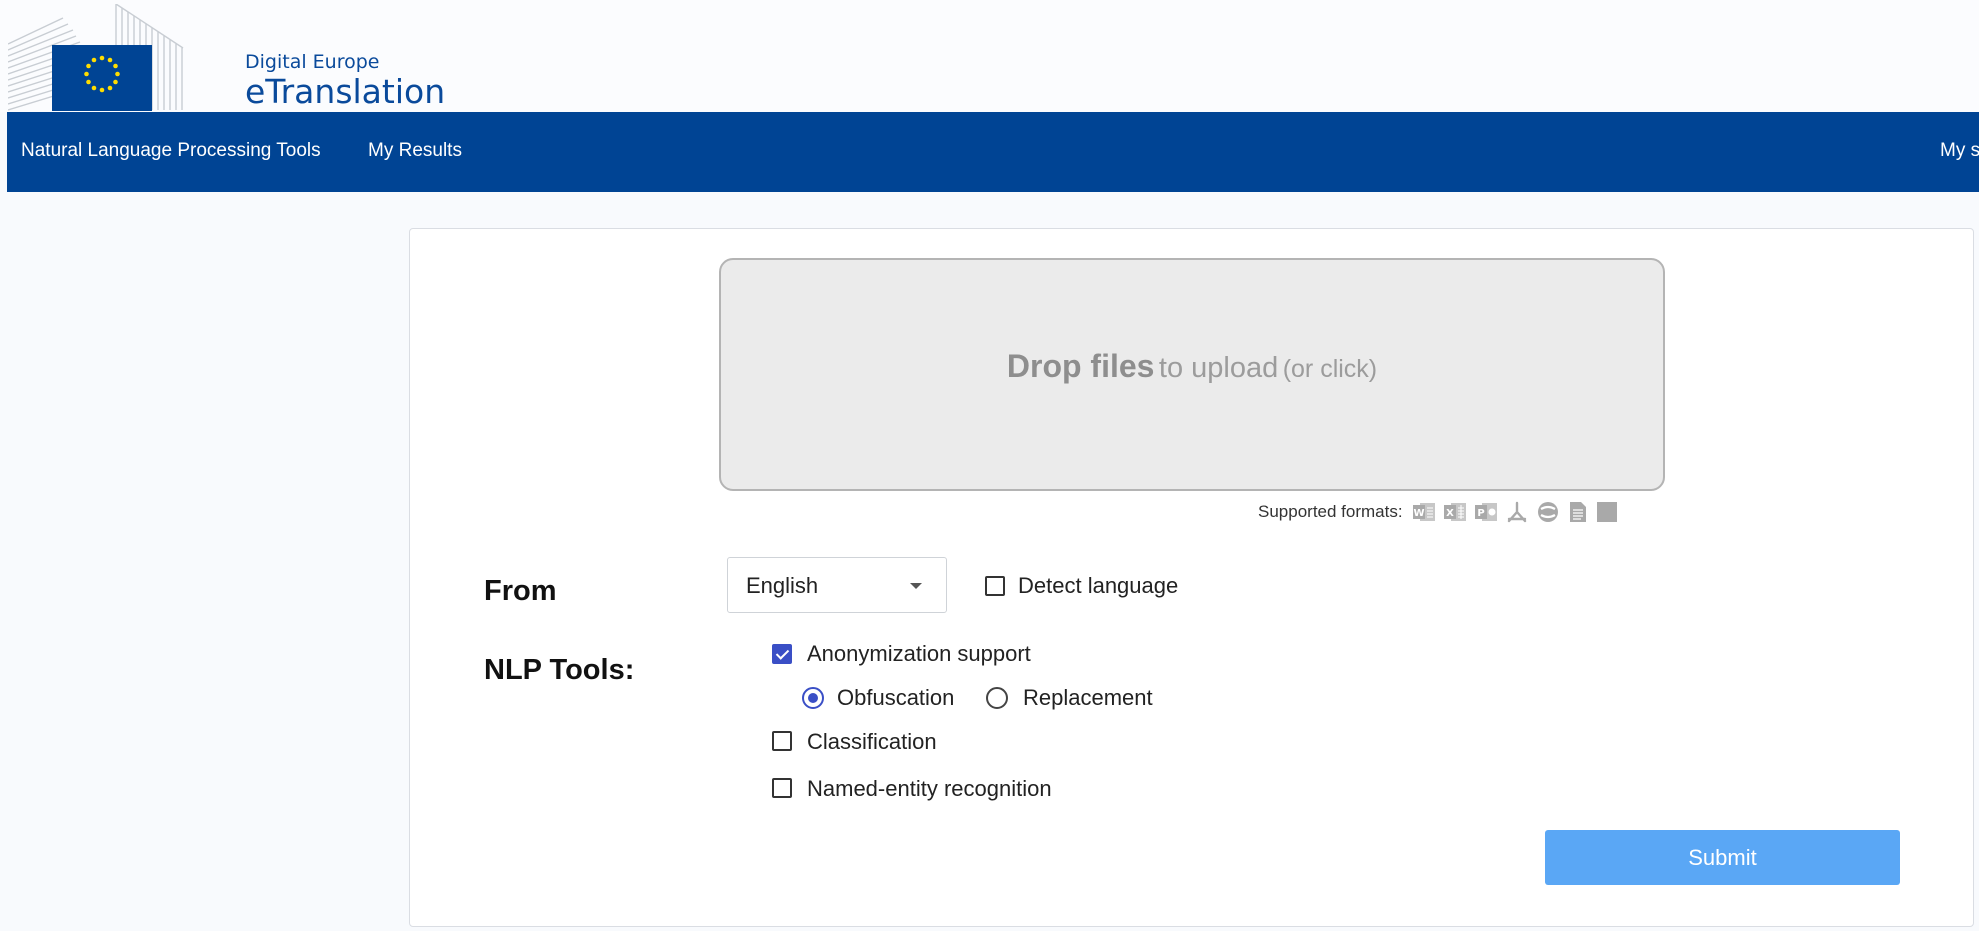 Image resolution: width=1979 pixels, height=931 pixels. Describe the element at coordinates (171, 151) in the screenshot. I see `nav-item-nlp-tools: Natural Language Processing Tools` at that location.